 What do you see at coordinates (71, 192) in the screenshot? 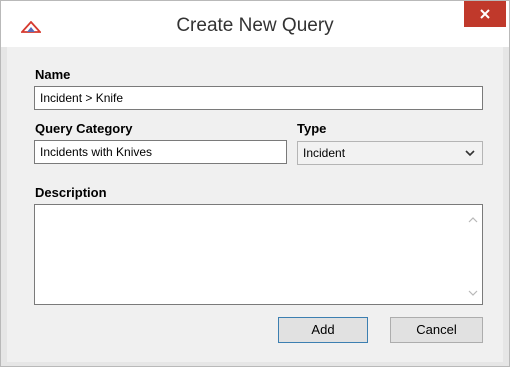
I see `description-label: Description` at bounding box center [71, 192].